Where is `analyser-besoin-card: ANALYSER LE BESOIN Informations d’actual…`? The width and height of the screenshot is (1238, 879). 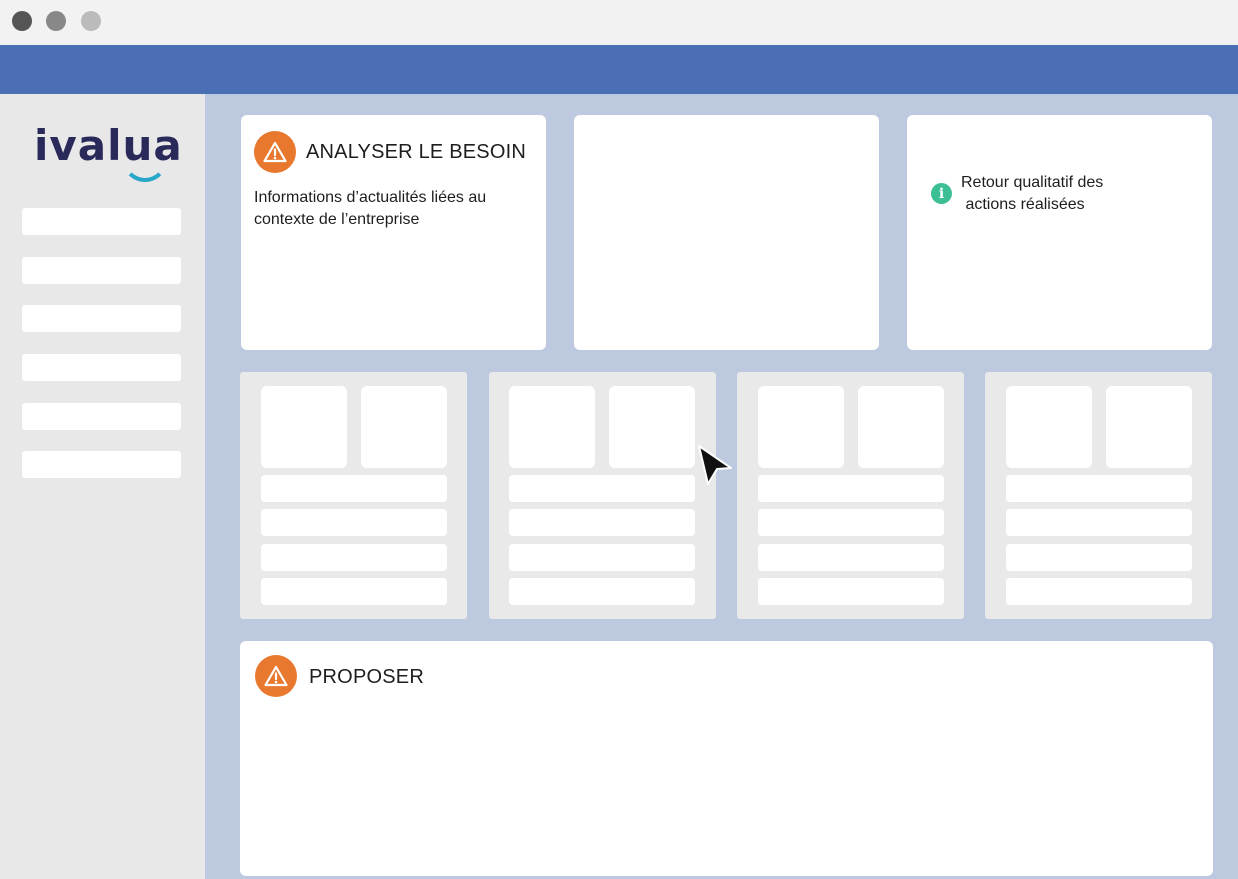 analyser-besoin-card: ANALYSER LE BESOIN Informations d’actual… is located at coordinates (393, 232).